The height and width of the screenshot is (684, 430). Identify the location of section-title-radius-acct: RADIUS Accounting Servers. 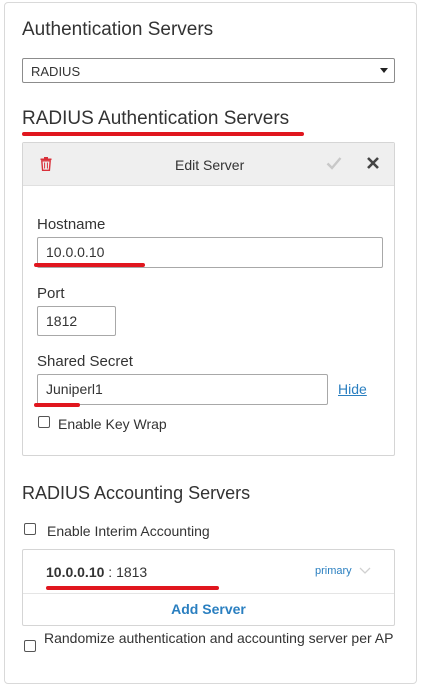
(136, 493).